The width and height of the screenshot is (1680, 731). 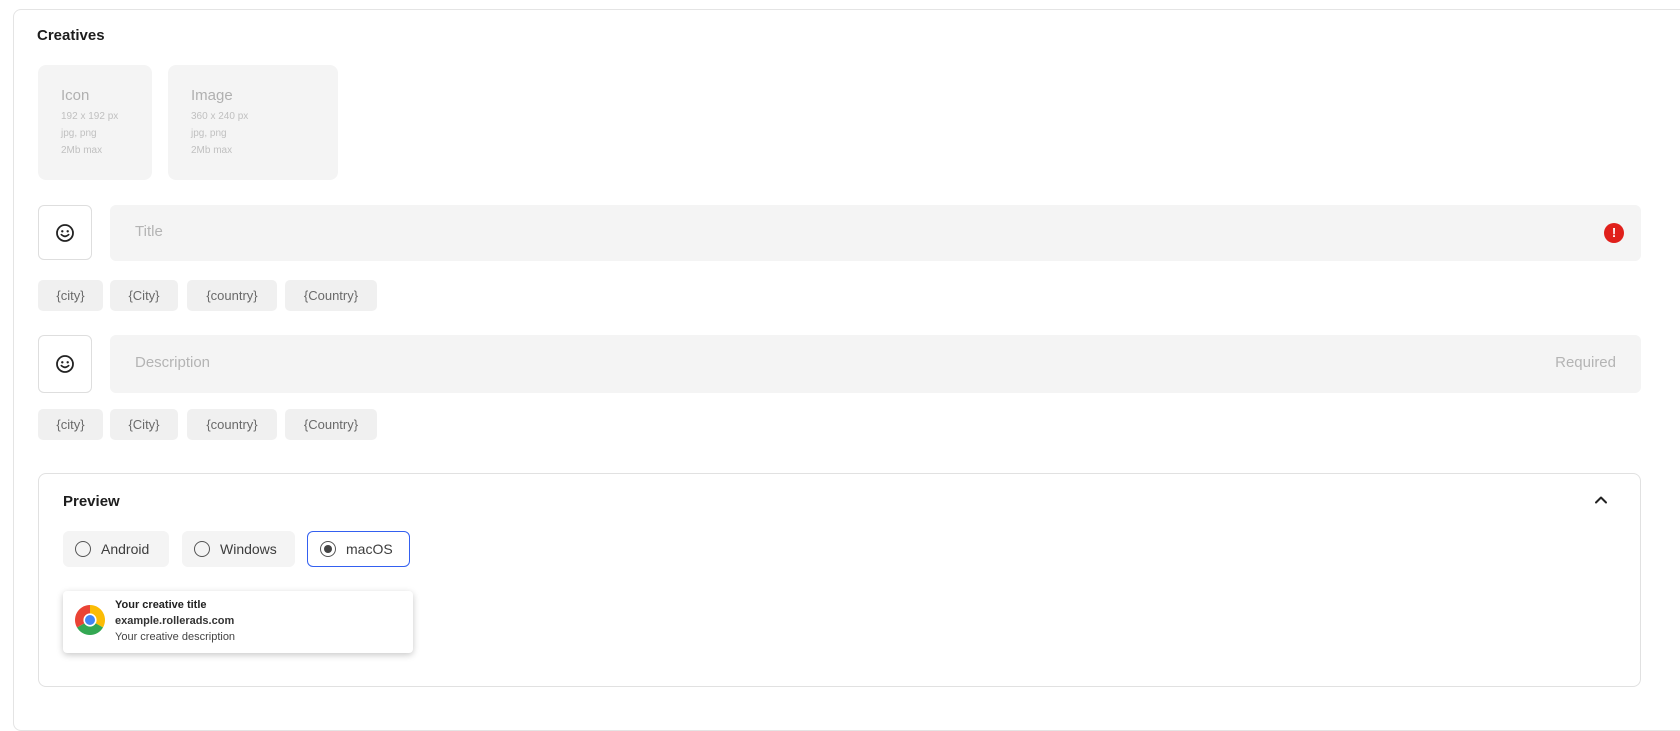 I want to click on radio-android: Android, so click(x=116, y=549).